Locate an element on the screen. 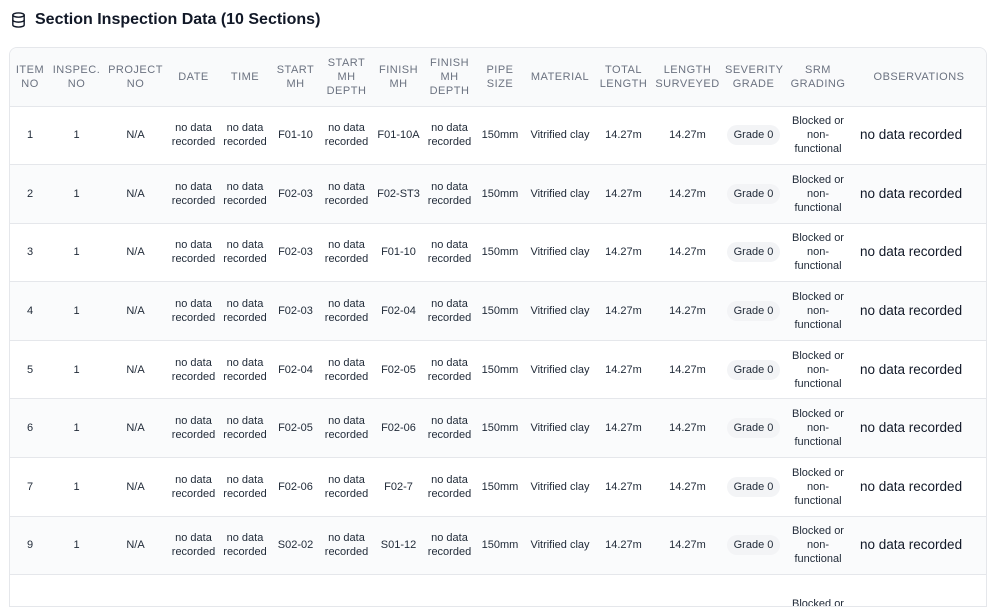 The height and width of the screenshot is (607, 1006). cell-item-no: 2 is located at coordinates (30, 194).